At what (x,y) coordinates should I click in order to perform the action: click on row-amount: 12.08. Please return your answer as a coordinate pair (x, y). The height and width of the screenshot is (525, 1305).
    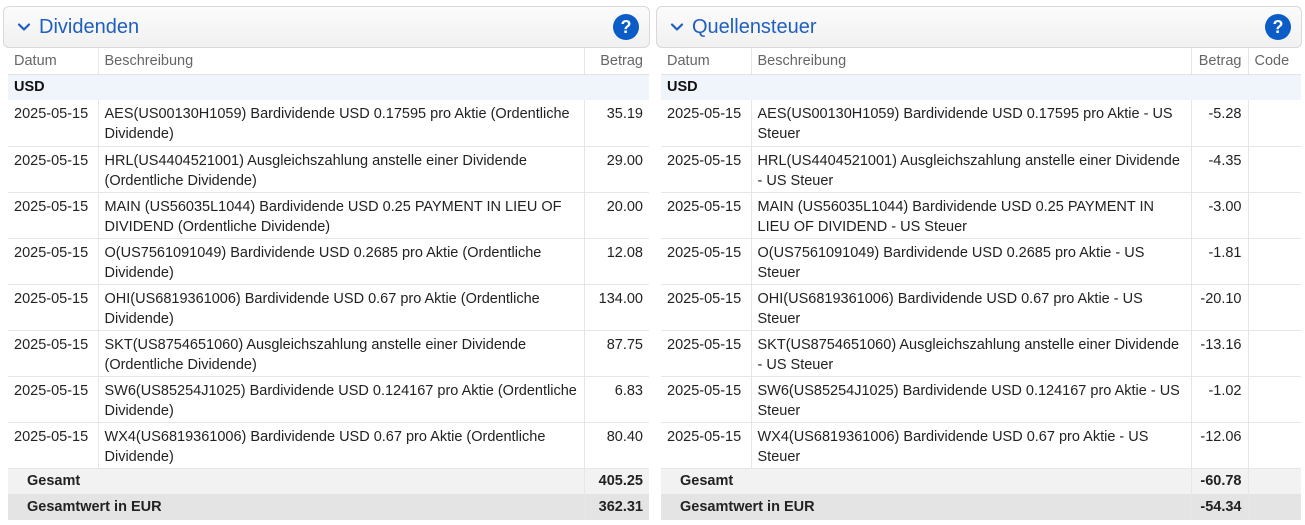
    Looking at the image, I should click on (616, 261).